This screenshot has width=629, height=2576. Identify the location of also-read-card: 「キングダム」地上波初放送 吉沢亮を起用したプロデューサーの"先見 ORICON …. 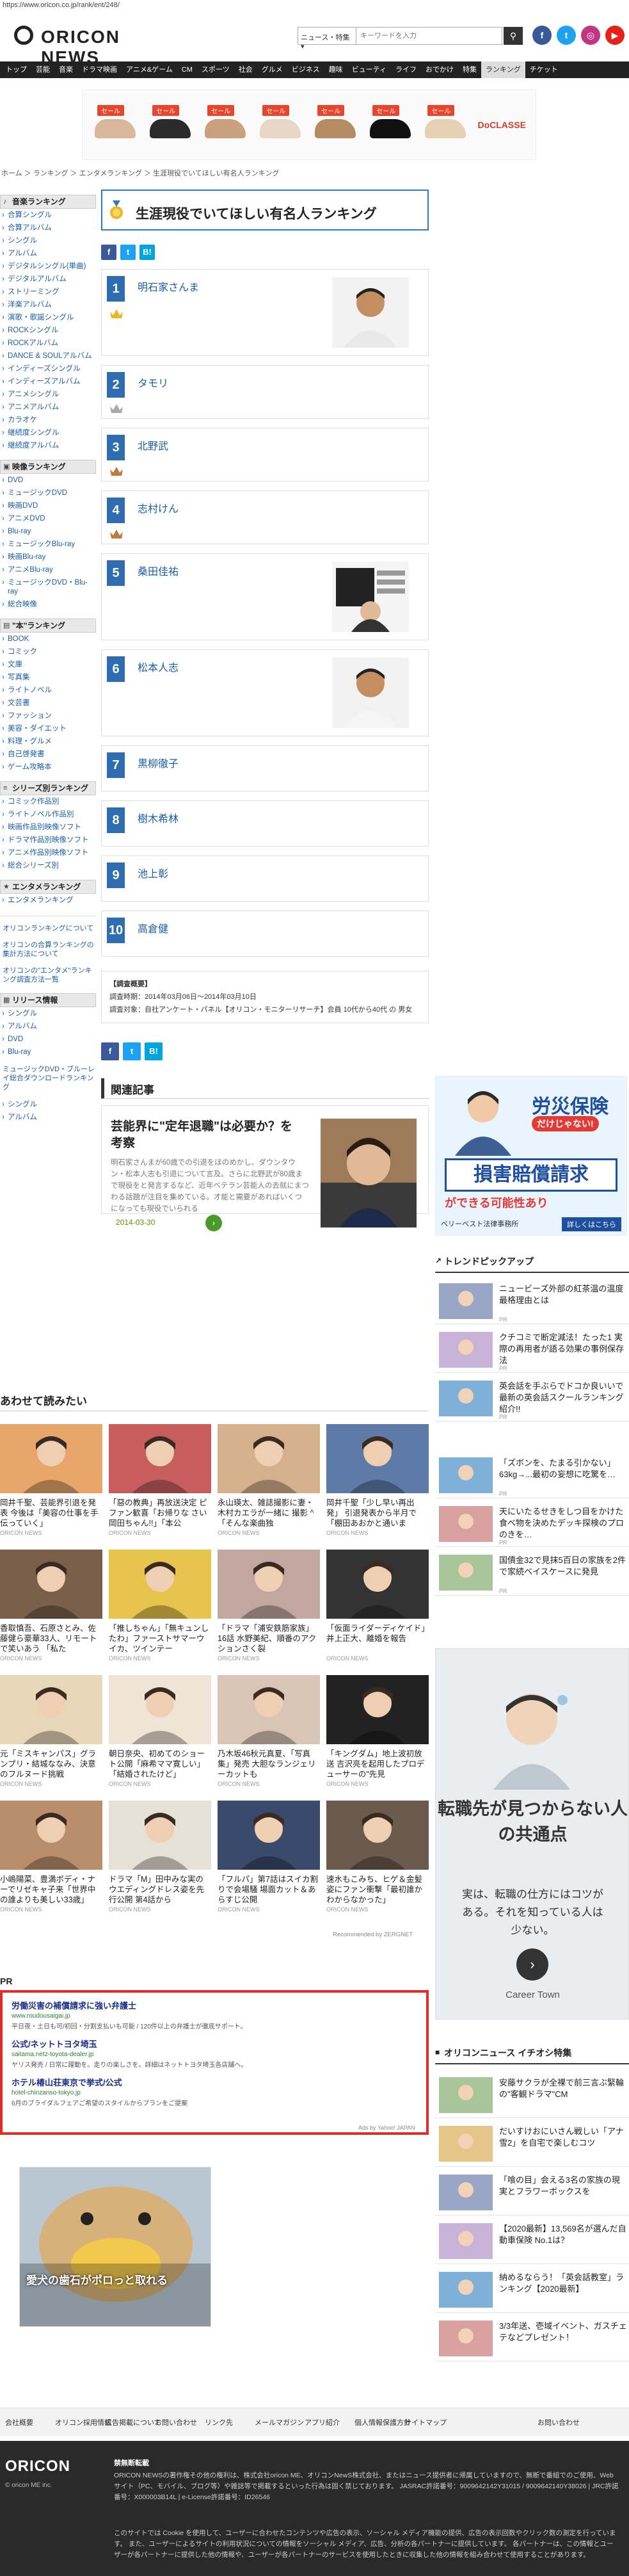
(377, 1734).